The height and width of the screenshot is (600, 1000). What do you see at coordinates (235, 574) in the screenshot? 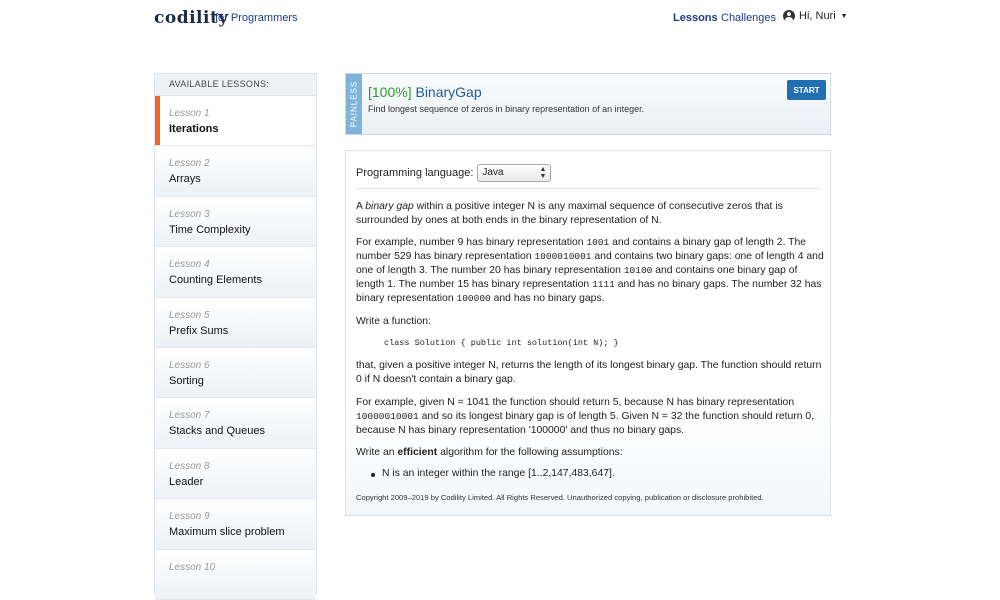
I see `sidebar-item-lesson-10: Lesson 10` at bounding box center [235, 574].